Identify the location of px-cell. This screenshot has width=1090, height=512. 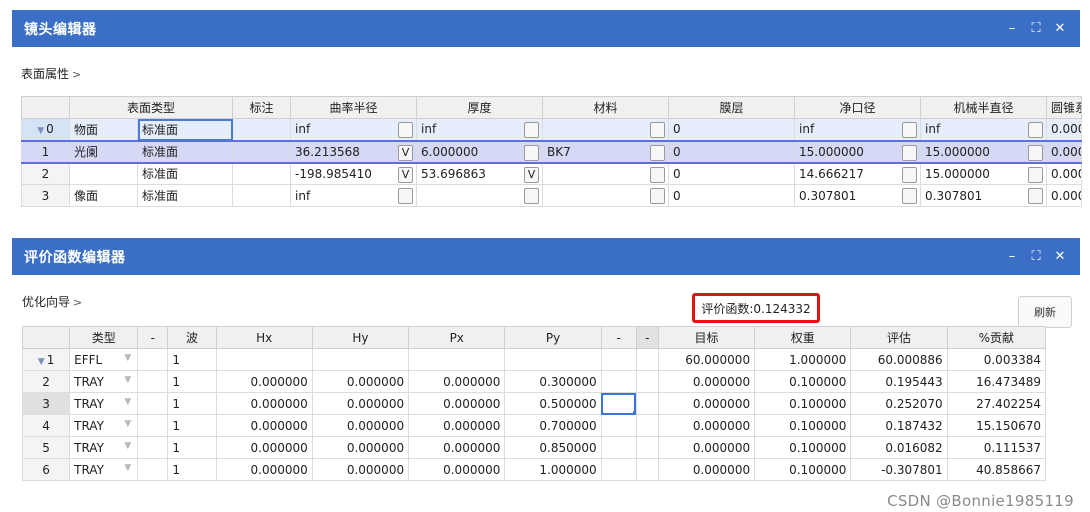
(457, 359).